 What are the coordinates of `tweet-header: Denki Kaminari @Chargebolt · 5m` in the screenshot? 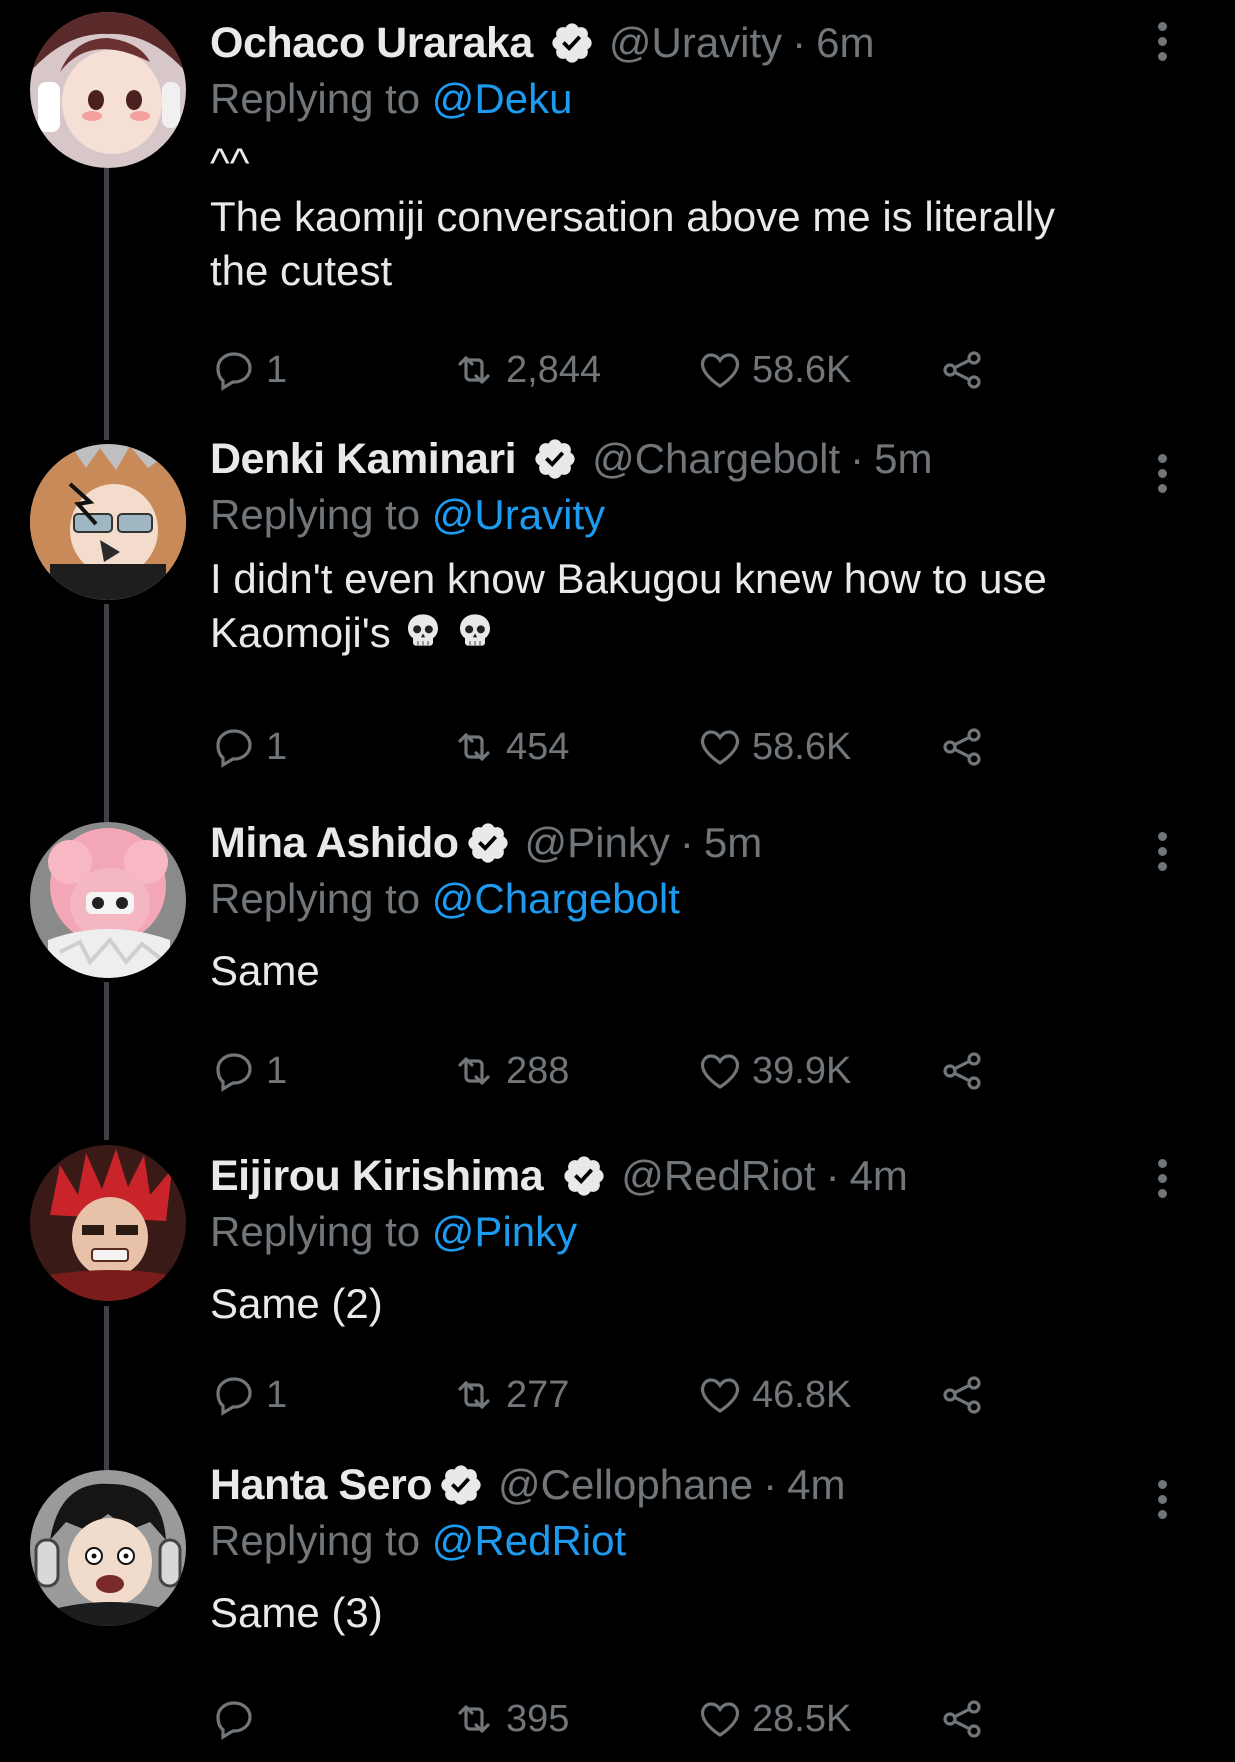 It's located at (685, 459).